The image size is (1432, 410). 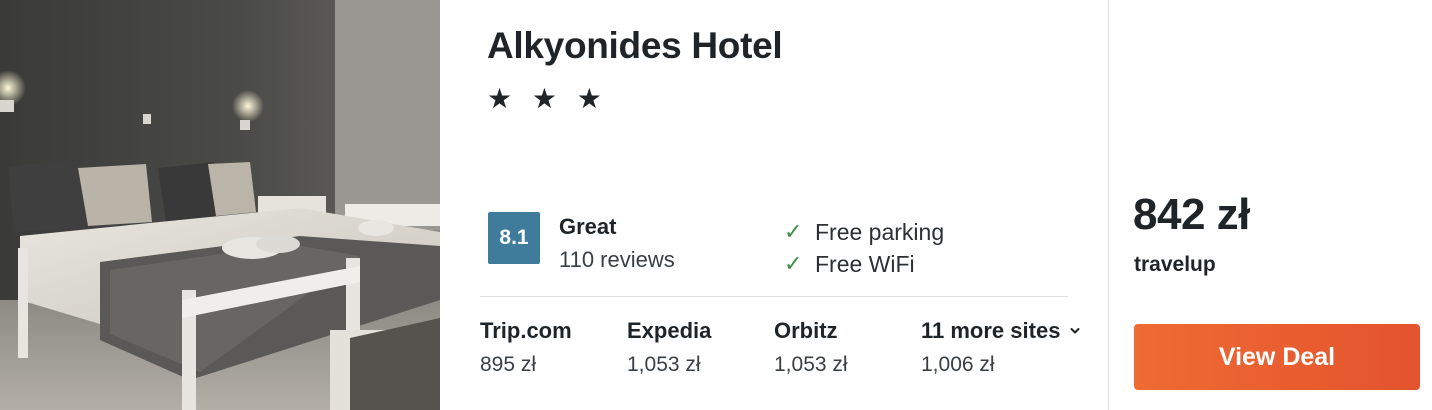 What do you see at coordinates (1175, 264) in the screenshot?
I see `deal-provider: travelup` at bounding box center [1175, 264].